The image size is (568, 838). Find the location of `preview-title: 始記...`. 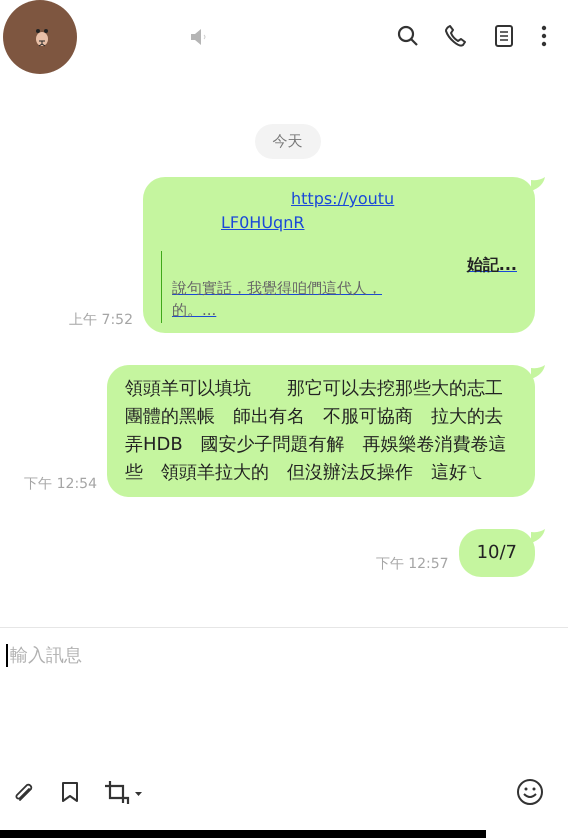

preview-title: 始記... is located at coordinates (491, 265).